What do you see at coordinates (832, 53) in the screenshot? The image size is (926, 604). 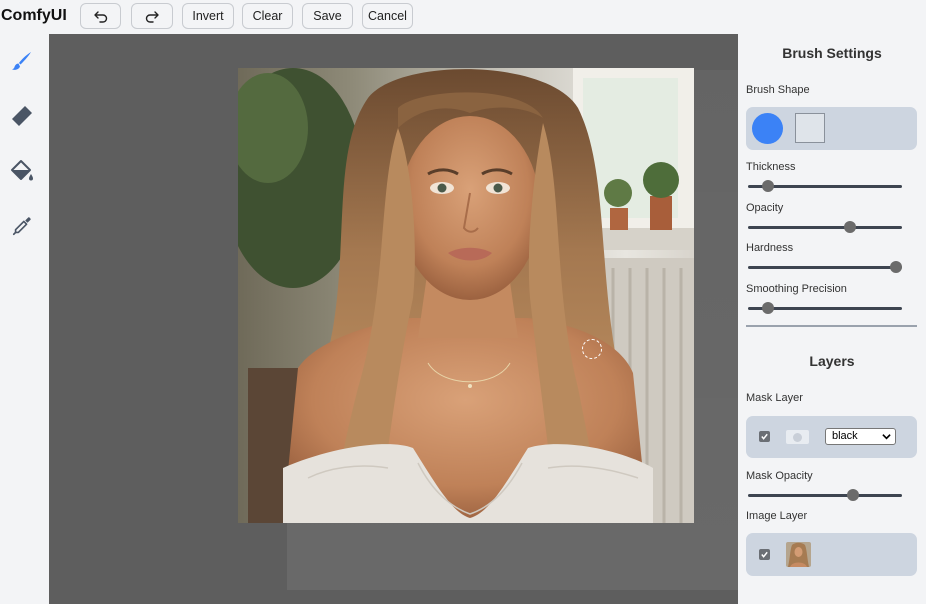 I see `brush-settings-title: Brush Settings` at bounding box center [832, 53].